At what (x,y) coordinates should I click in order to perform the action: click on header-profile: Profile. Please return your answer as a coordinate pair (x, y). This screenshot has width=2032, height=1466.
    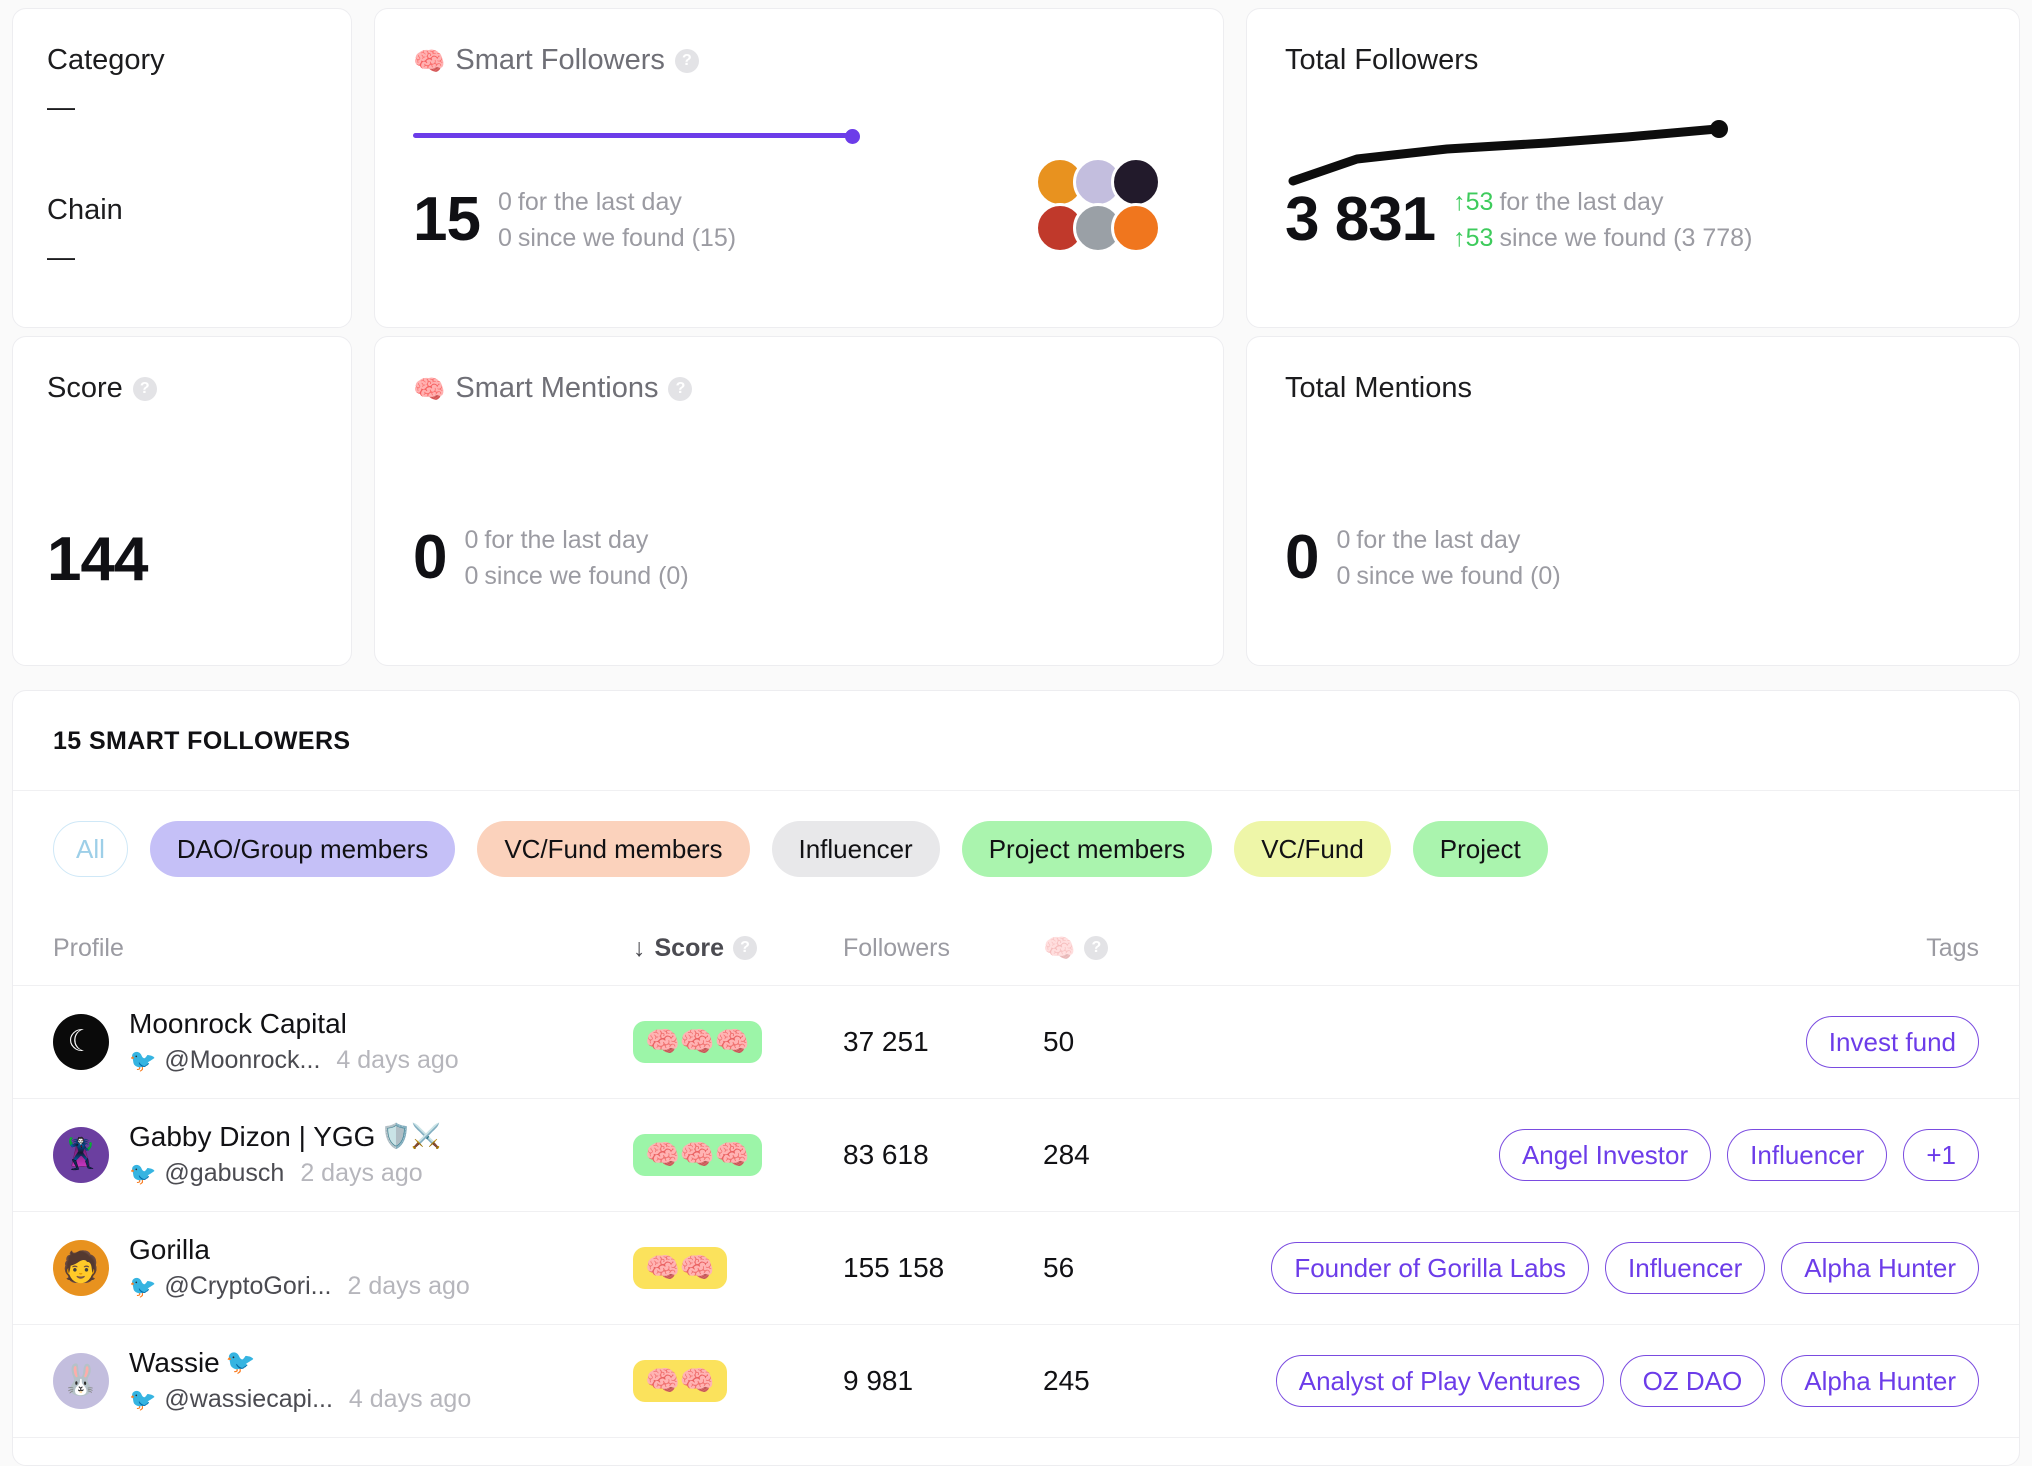
    Looking at the image, I should click on (88, 947).